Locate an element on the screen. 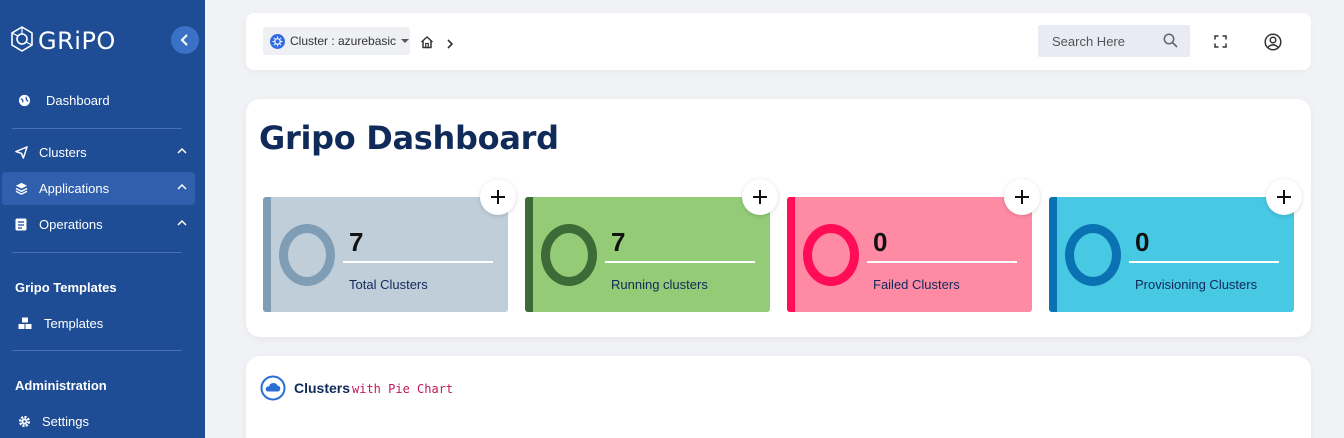  search-input is located at coordinates (1107, 41).